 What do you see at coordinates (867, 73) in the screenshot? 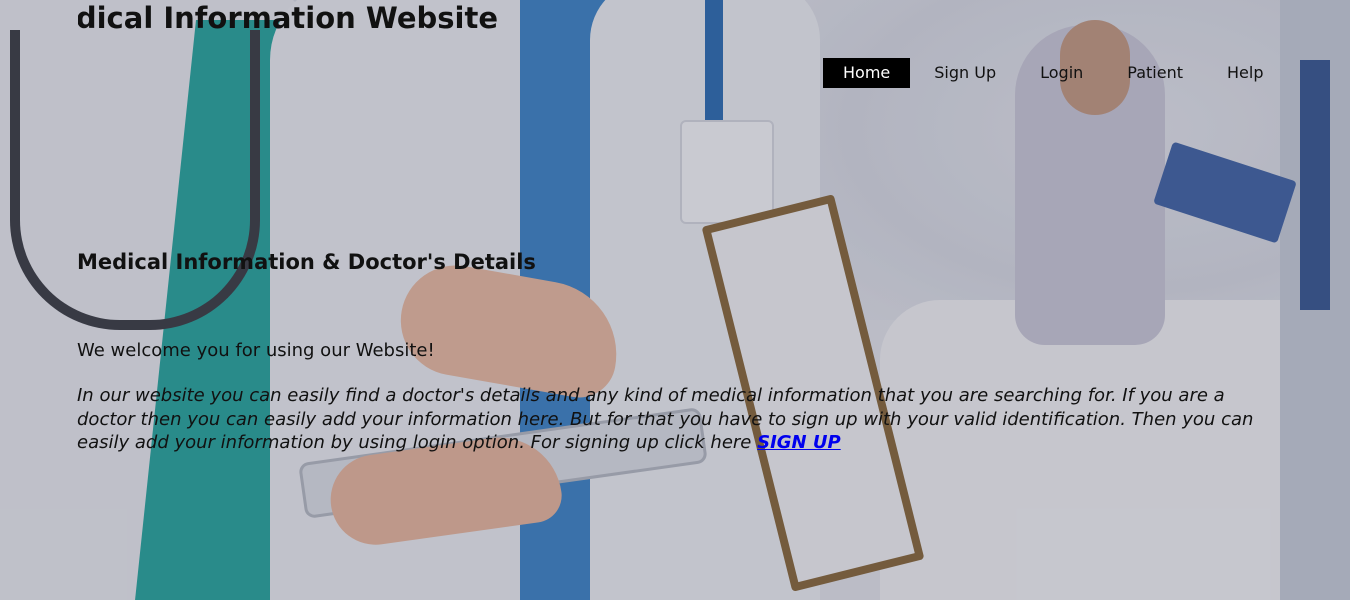
I see `nav-home: Home` at bounding box center [867, 73].